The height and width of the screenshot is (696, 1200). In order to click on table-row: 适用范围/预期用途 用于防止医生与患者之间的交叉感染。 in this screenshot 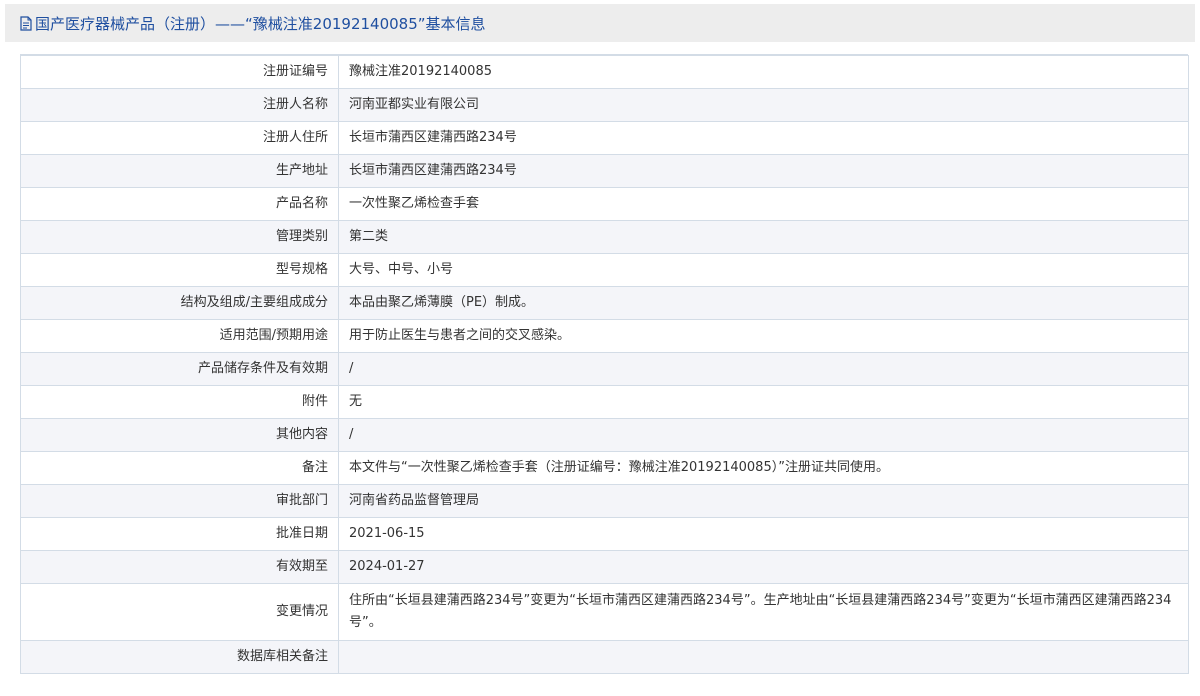, I will do `click(604, 336)`.